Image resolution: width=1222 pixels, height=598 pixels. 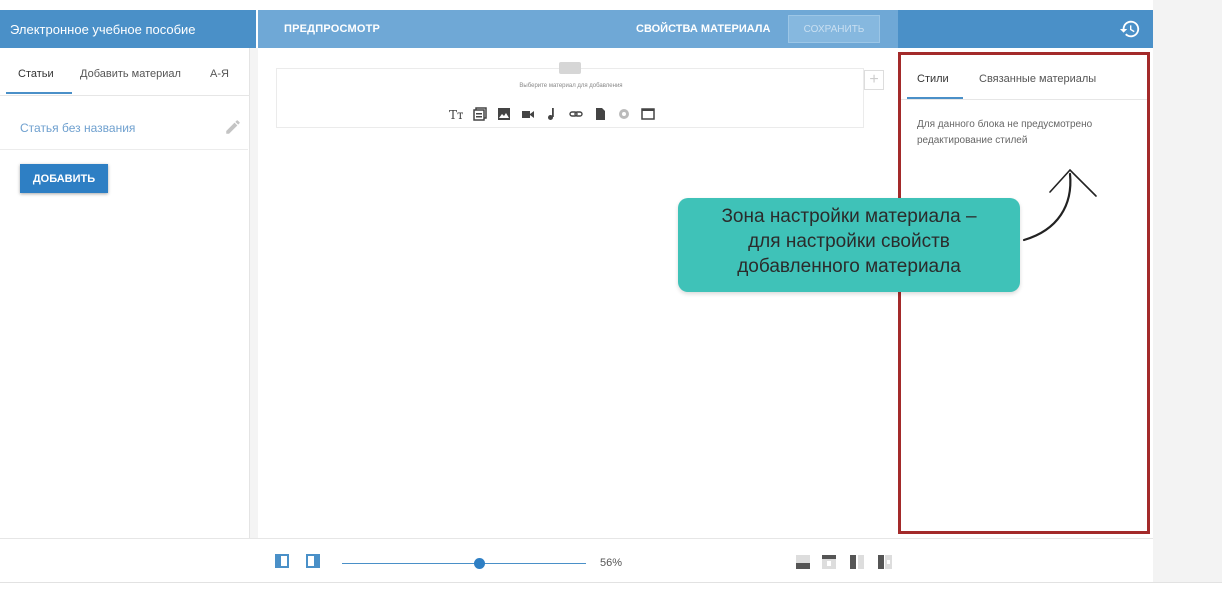 I want to click on panel-divider, so click(x=254, y=293).